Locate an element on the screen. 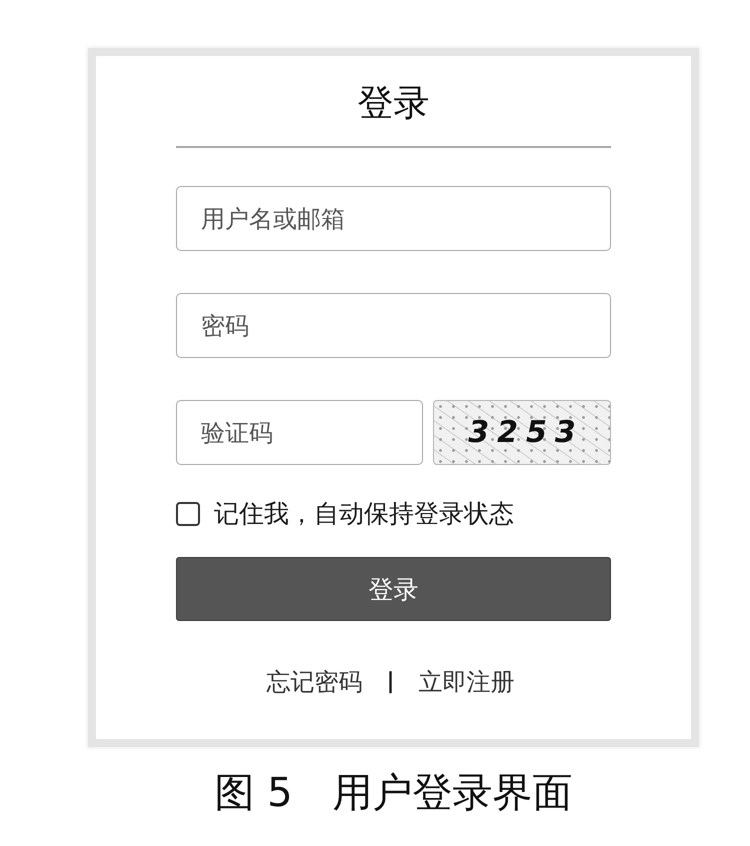  password-field: 密码 is located at coordinates (393, 325).